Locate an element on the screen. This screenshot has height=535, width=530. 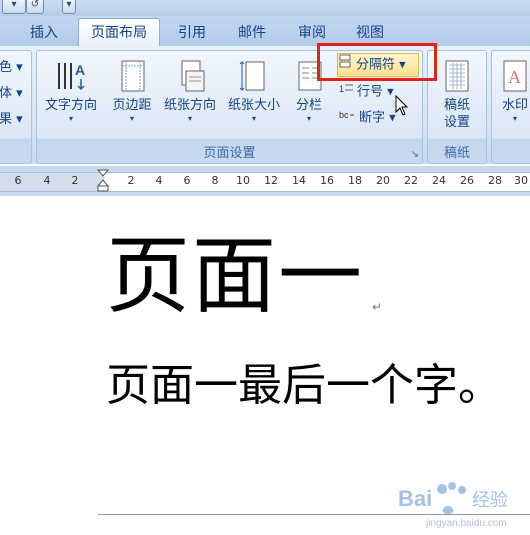
svg-text: bc is located at coordinates (344, 115).